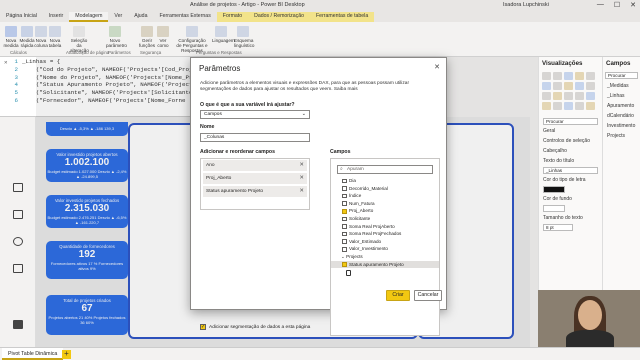 Image resolution: width=640 pixels, height=360 pixels. I want to click on ribbon-button: Ver como, so click(163, 37).